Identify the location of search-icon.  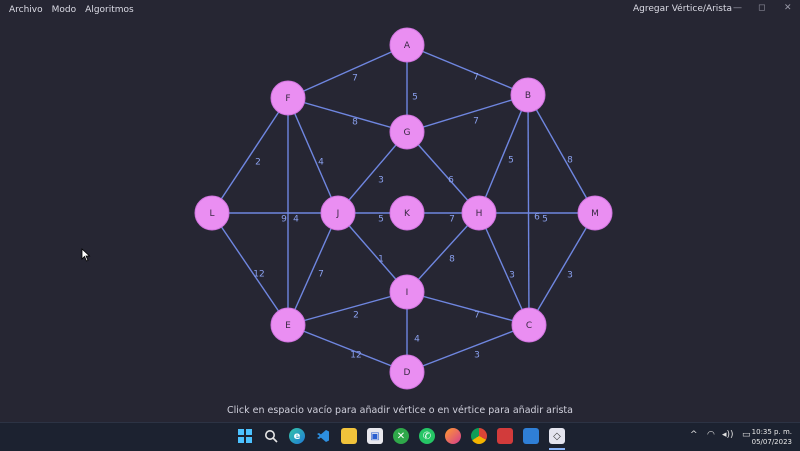
(271, 436).